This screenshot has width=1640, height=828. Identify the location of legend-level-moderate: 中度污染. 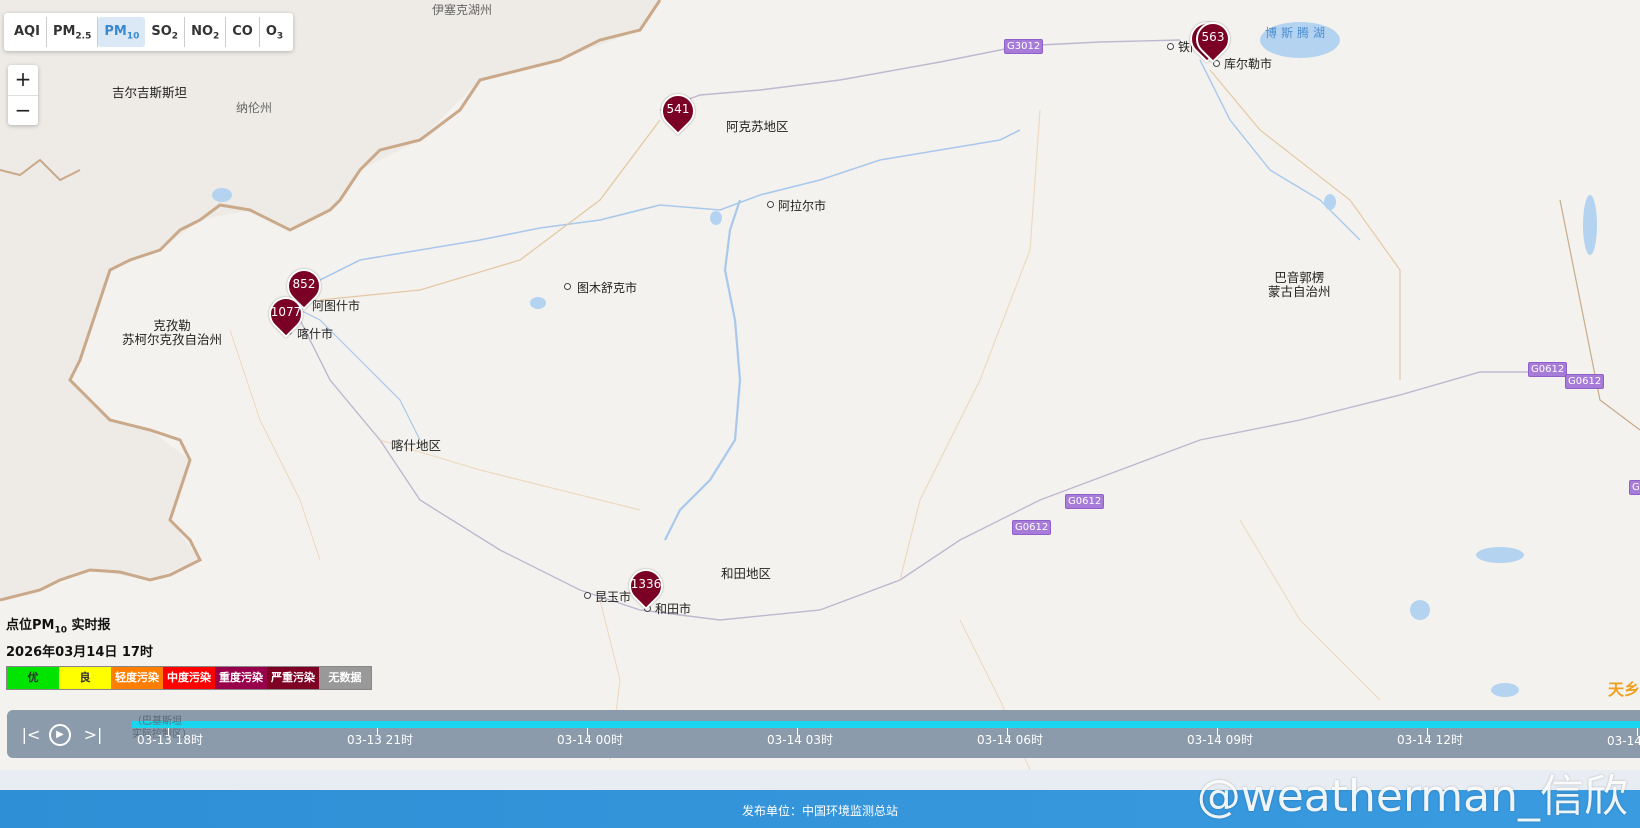
(189, 678).